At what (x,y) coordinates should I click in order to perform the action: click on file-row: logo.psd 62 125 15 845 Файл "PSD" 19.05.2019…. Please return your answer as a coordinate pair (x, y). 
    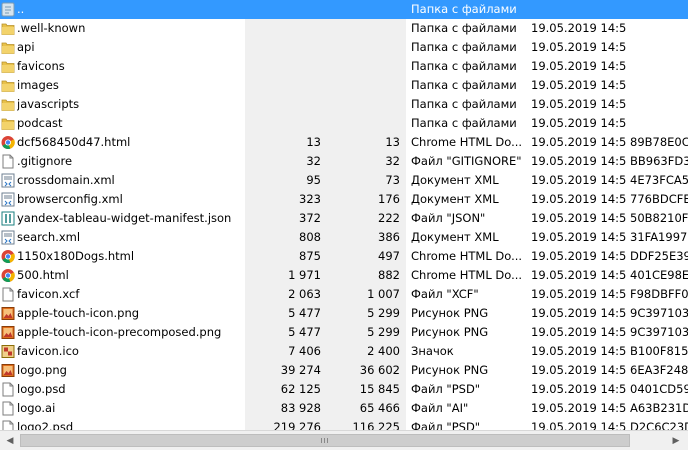
    Looking at the image, I should click on (344, 389).